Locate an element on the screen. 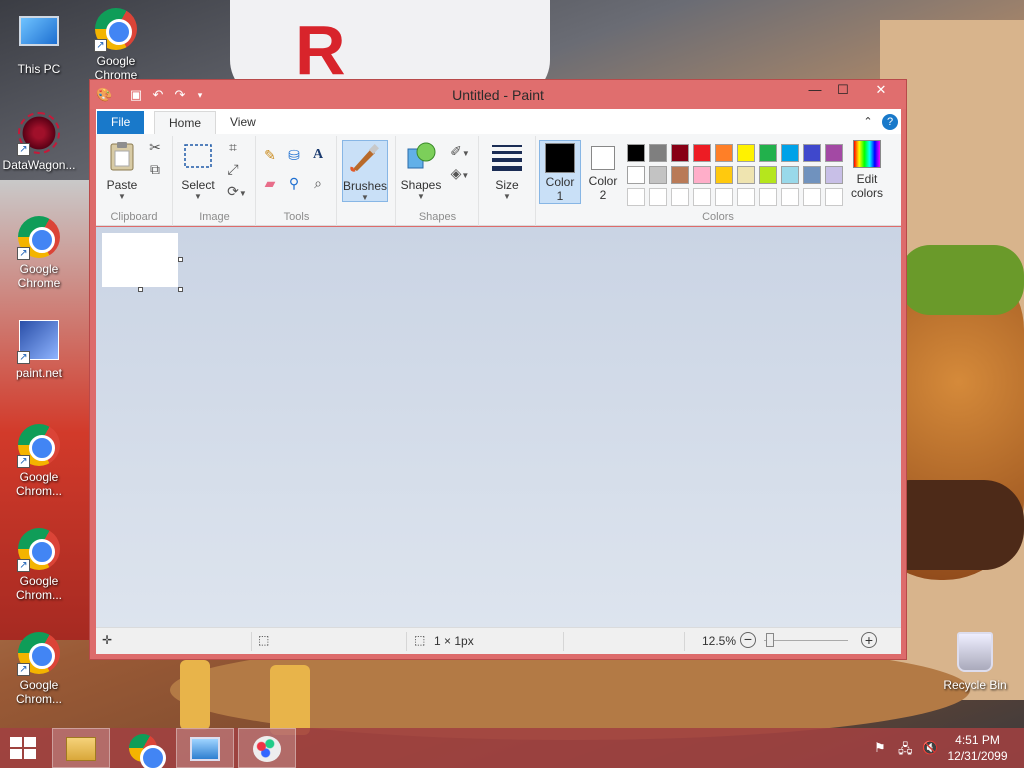 The height and width of the screenshot is (768, 1024). resize-handle-right is located at coordinates (180, 259).